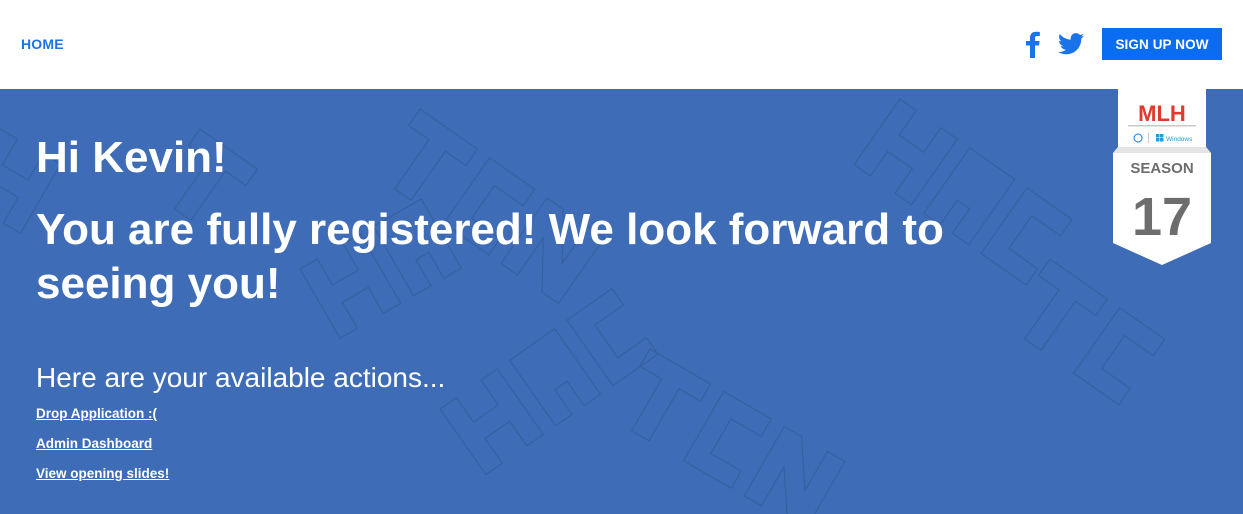 Image resolution: width=1243 pixels, height=514 pixels. I want to click on windows-label: Windows, so click(1179, 139).